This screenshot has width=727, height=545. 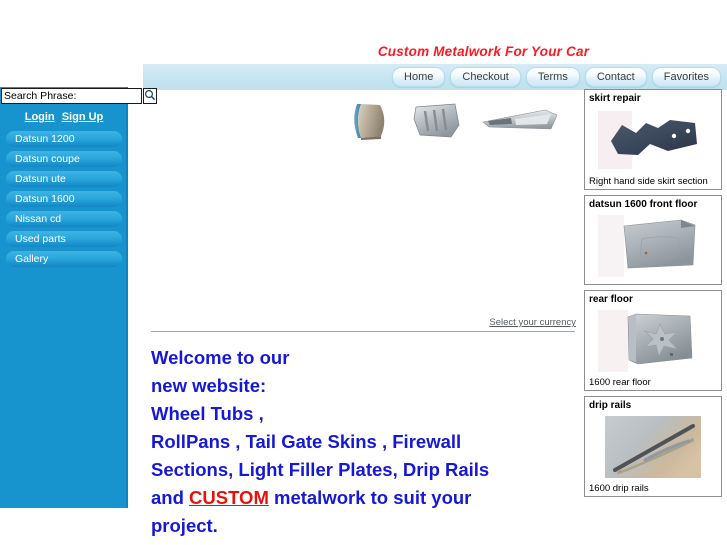 I want to click on sidebar-item-datsun-1200: Datsun 1200, so click(x=64, y=139).